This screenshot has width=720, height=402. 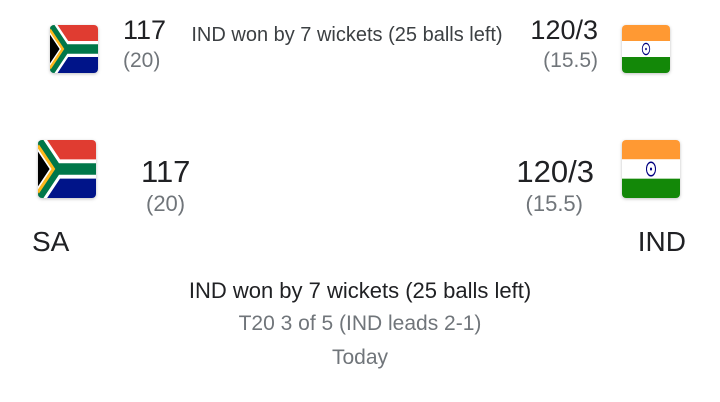 What do you see at coordinates (51, 241) in the screenshot?
I see `team1-name: SA` at bounding box center [51, 241].